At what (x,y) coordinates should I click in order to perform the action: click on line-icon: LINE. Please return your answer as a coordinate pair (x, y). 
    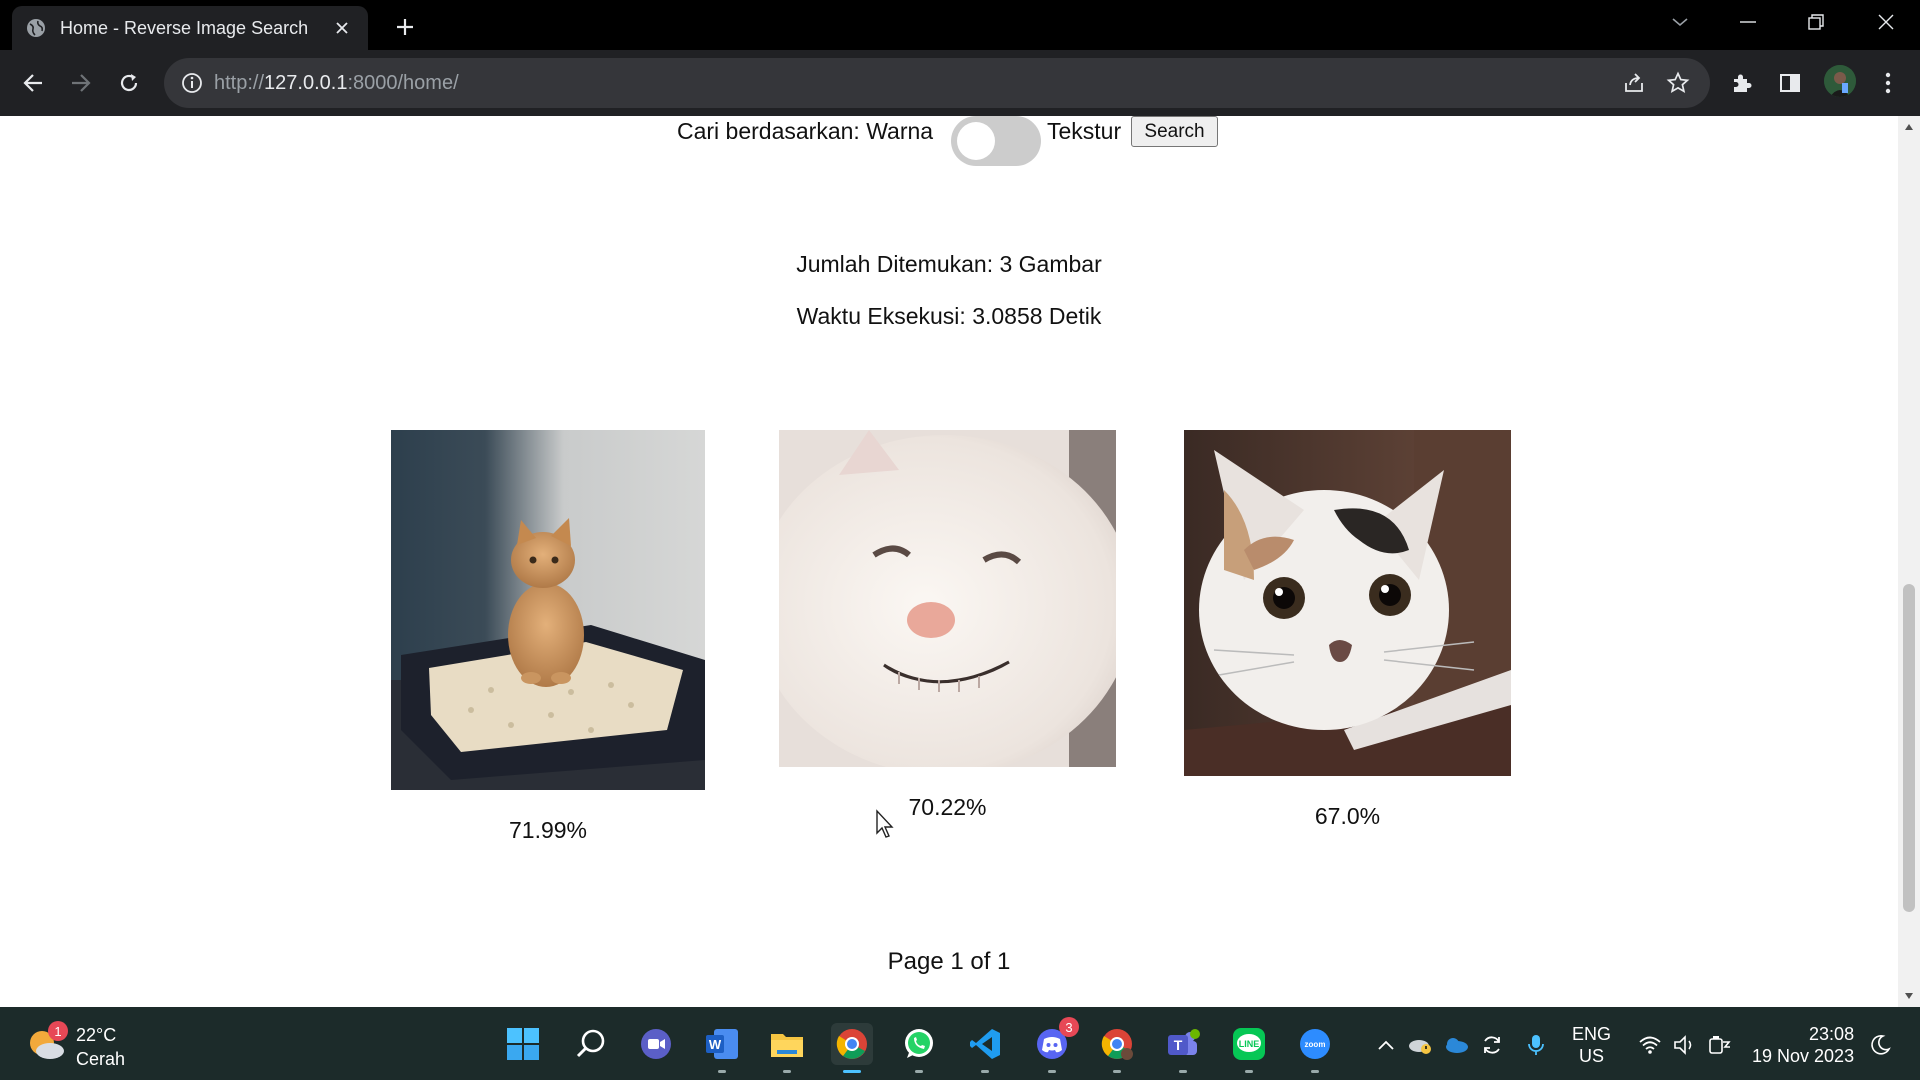
    Looking at the image, I should click on (1249, 1044).